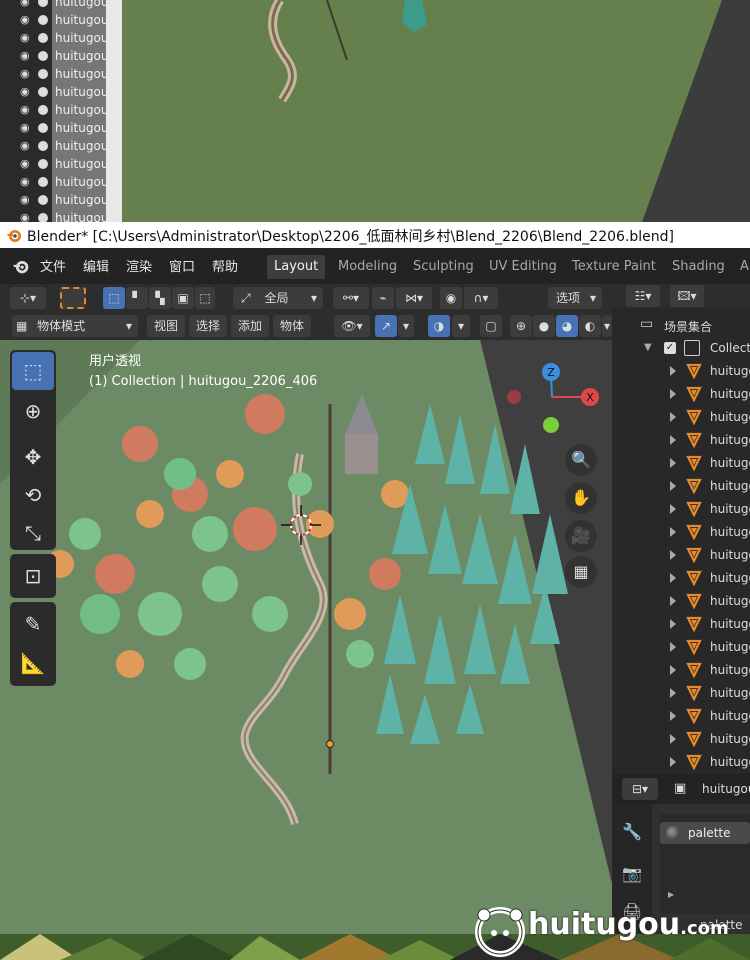 This screenshot has width=750, height=960. Describe the element at coordinates (581, 536) in the screenshot. I see `camera-view-icon: 🎥` at that location.